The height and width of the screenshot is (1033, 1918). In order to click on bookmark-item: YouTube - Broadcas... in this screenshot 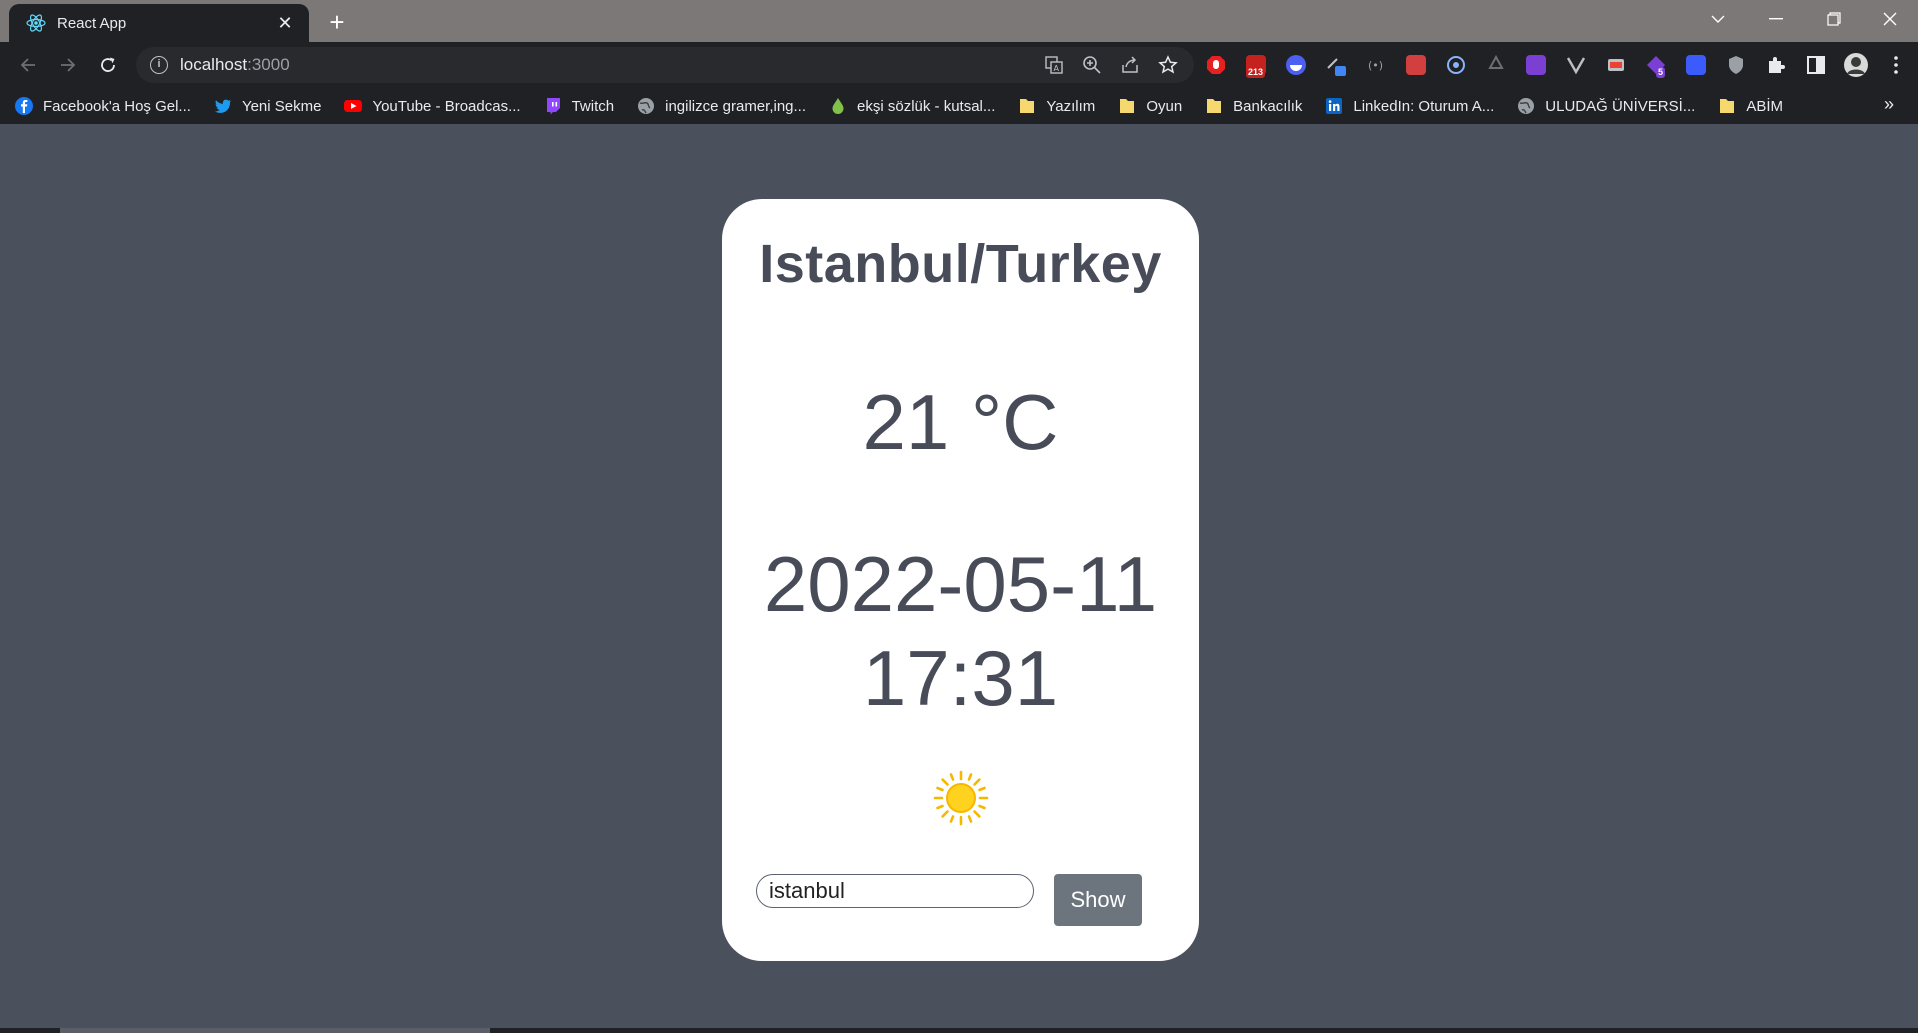, I will do `click(432, 106)`.